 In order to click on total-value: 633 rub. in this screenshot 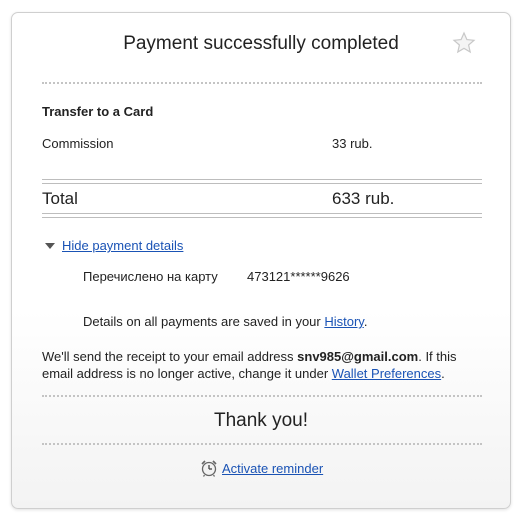, I will do `click(363, 198)`.